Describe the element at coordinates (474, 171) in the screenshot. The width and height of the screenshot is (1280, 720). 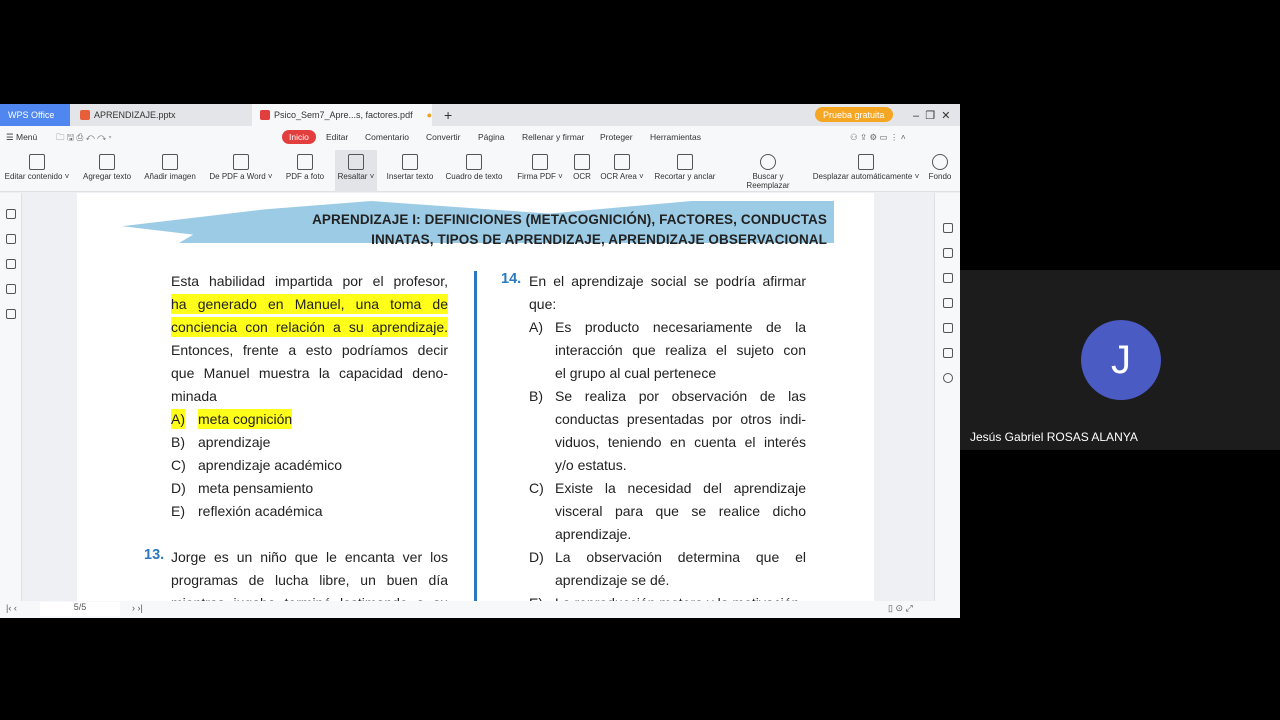
I see `text-box-button: Cuadro de texto` at that location.